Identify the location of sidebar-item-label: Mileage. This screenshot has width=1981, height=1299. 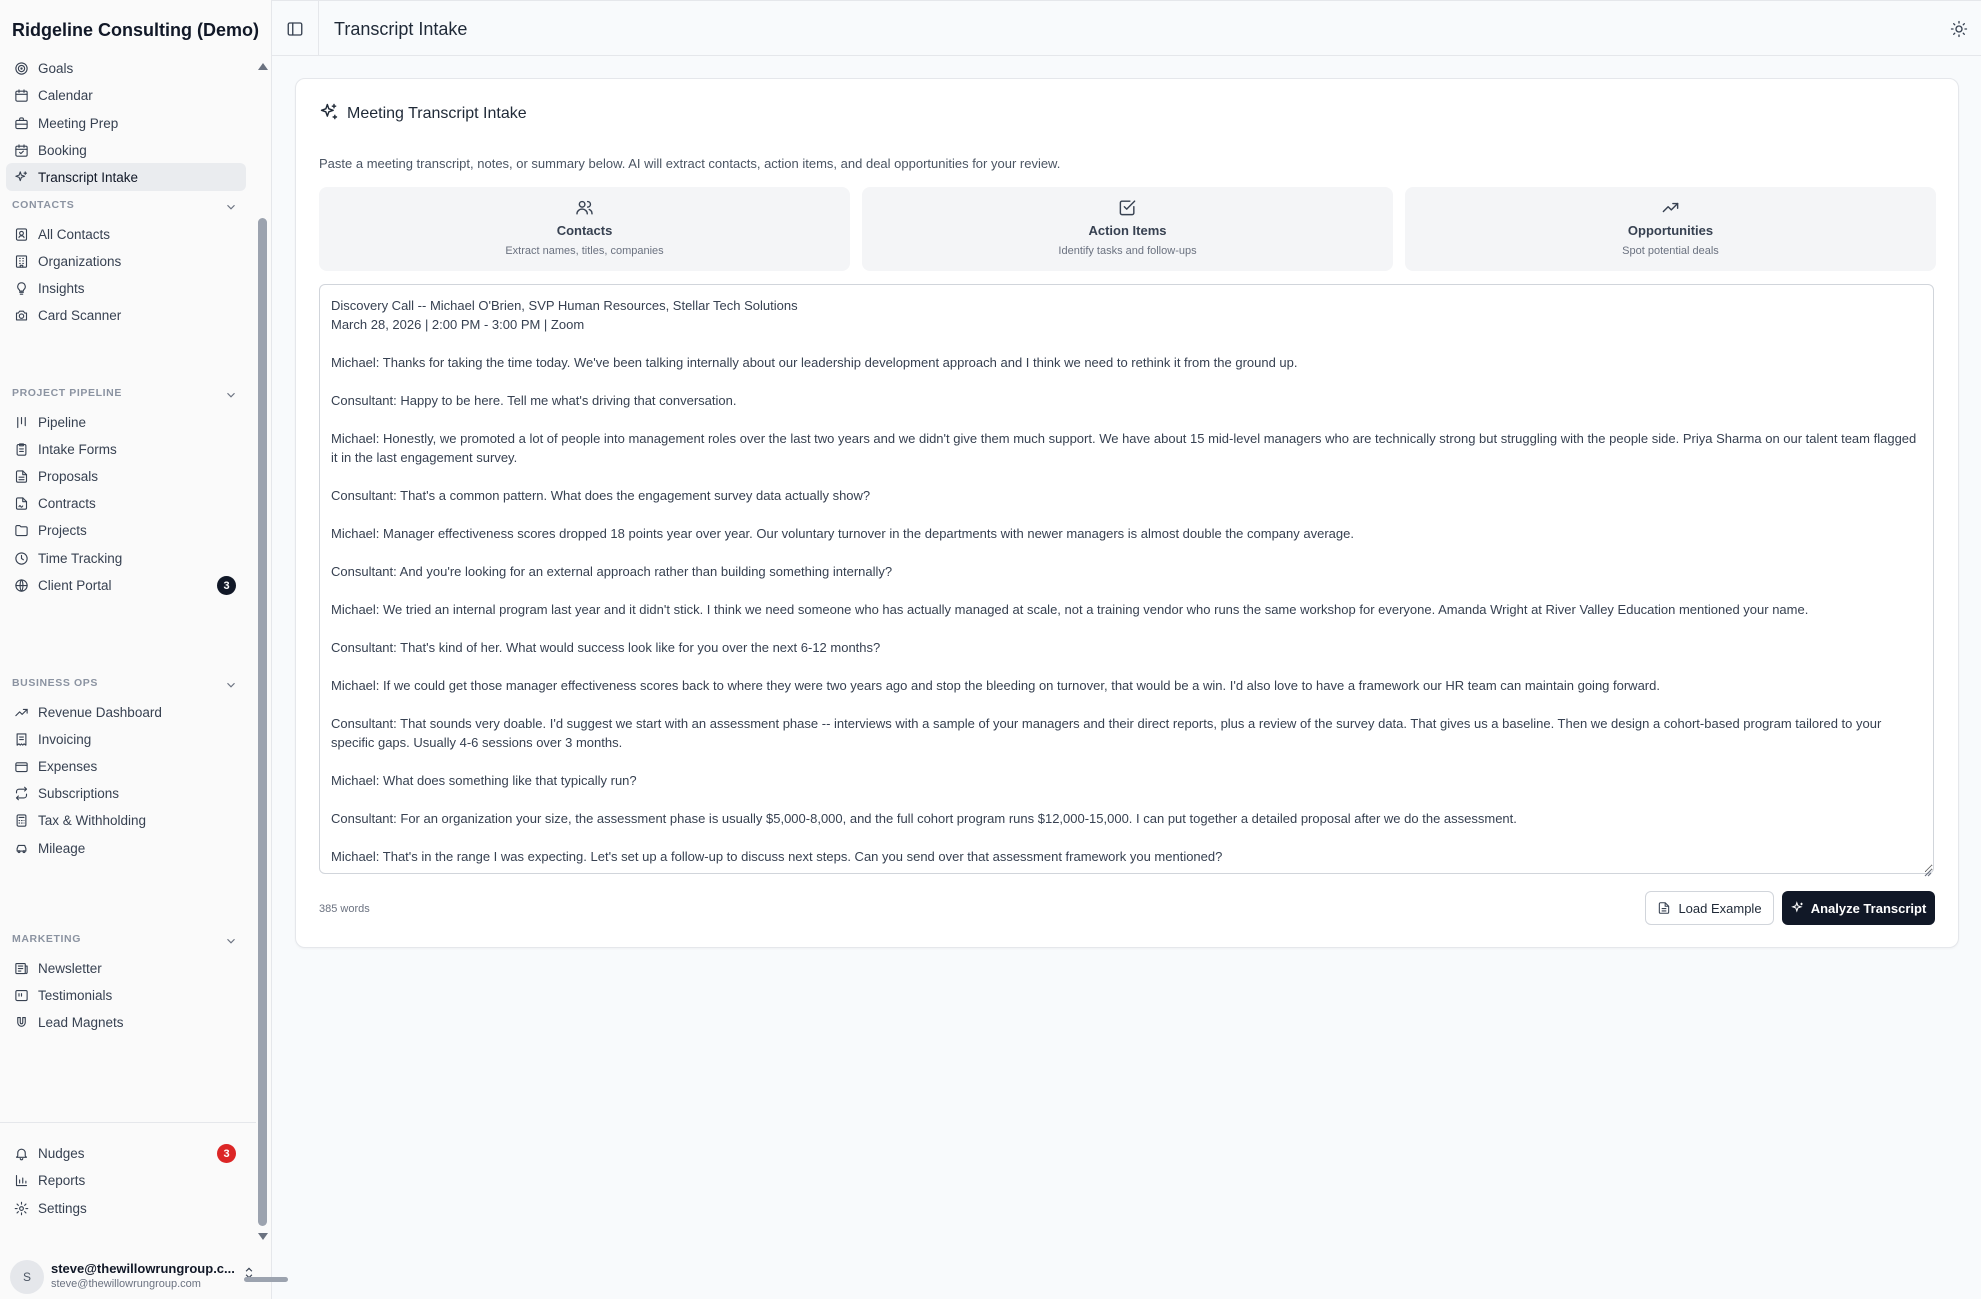
(62, 848).